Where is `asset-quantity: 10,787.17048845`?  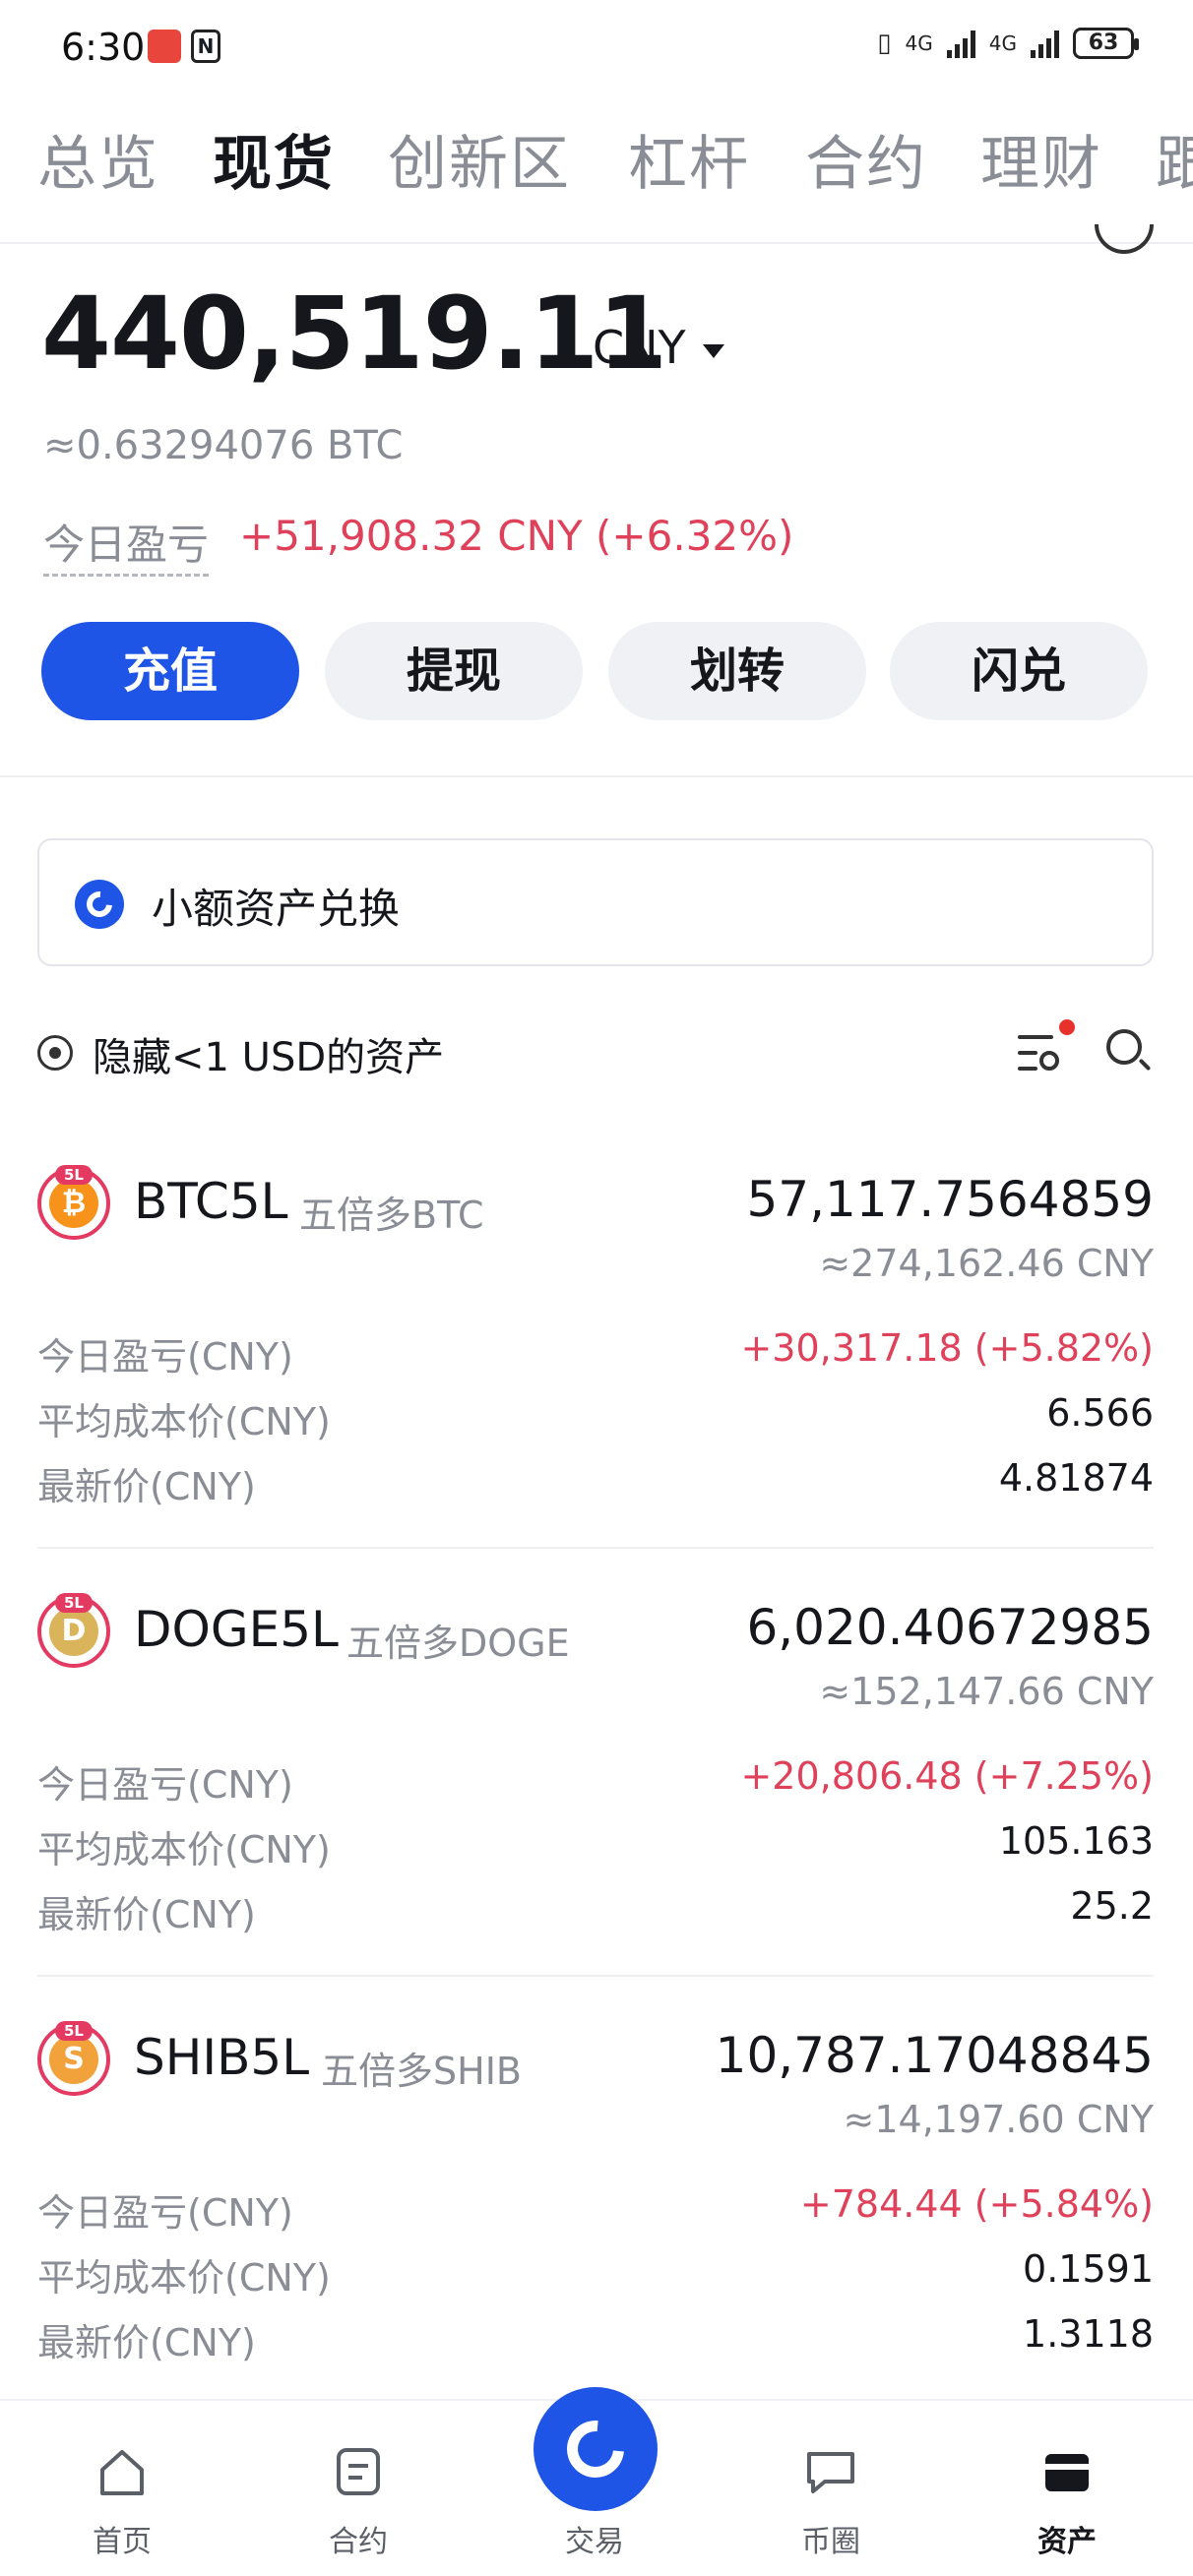
asset-quantity: 10,787.17048845 is located at coordinates (934, 2055).